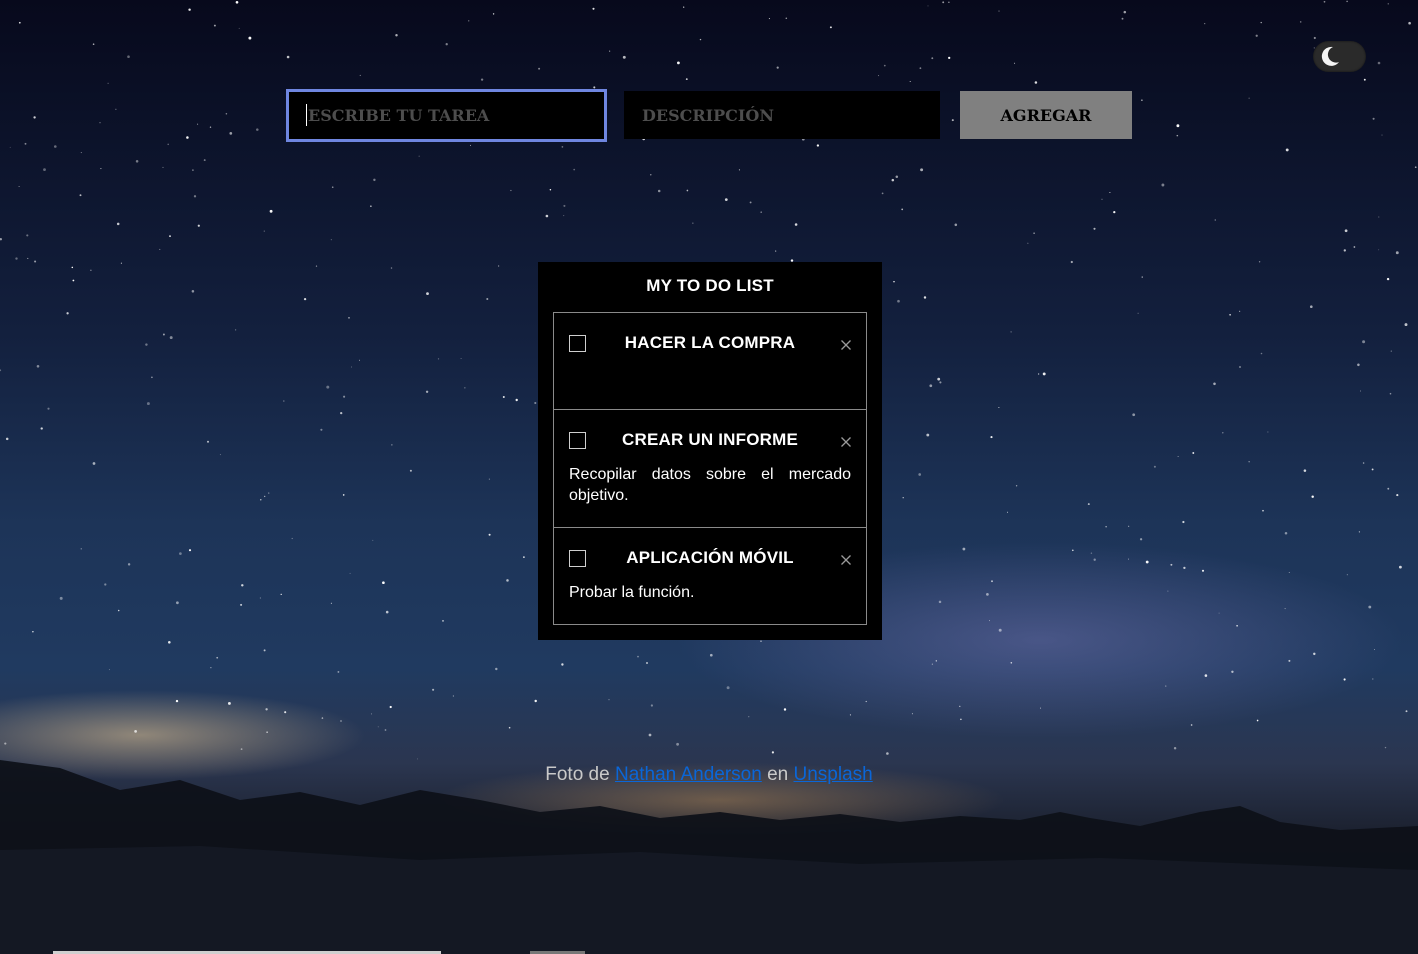  What do you see at coordinates (710, 576) in the screenshot?
I see `task-item: APLICACIÓN MÓVIL Probar la función.` at bounding box center [710, 576].